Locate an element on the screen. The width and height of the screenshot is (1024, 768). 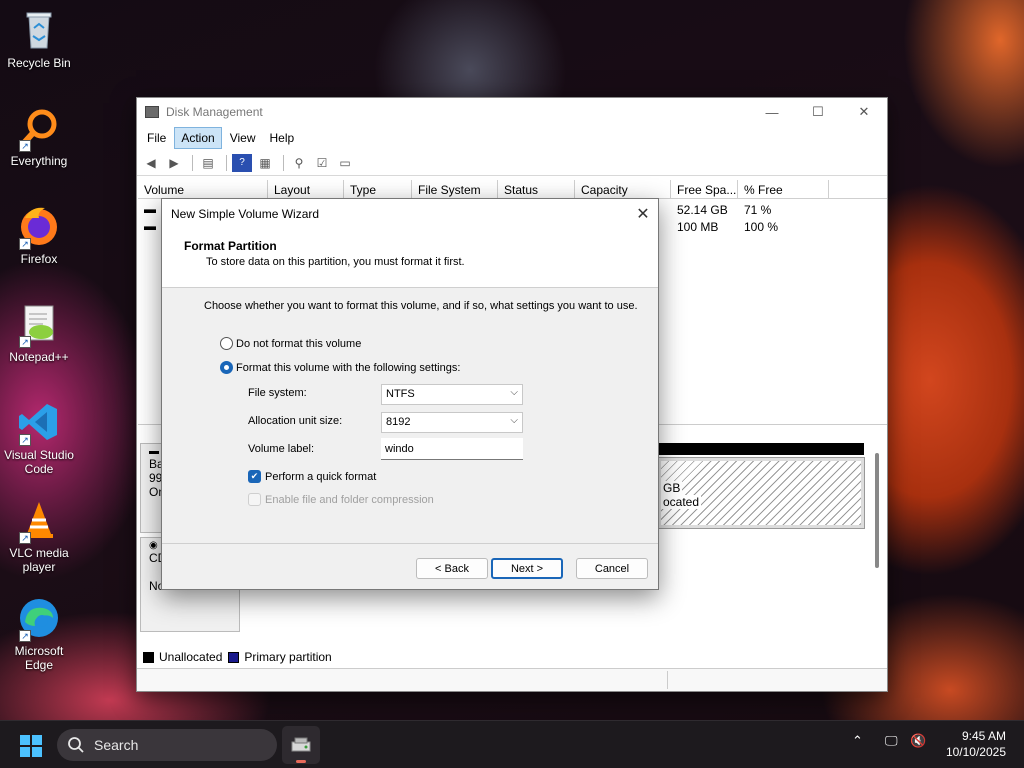
menu-bar: File Action View Help is located at coordinates (512, 138).